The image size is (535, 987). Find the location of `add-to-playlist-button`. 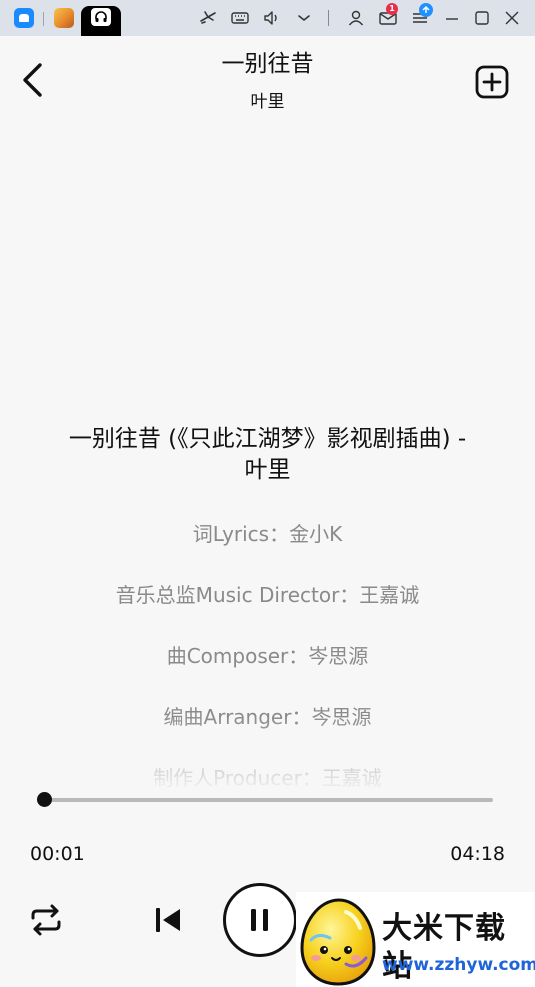

add-to-playlist-button is located at coordinates (492, 82).